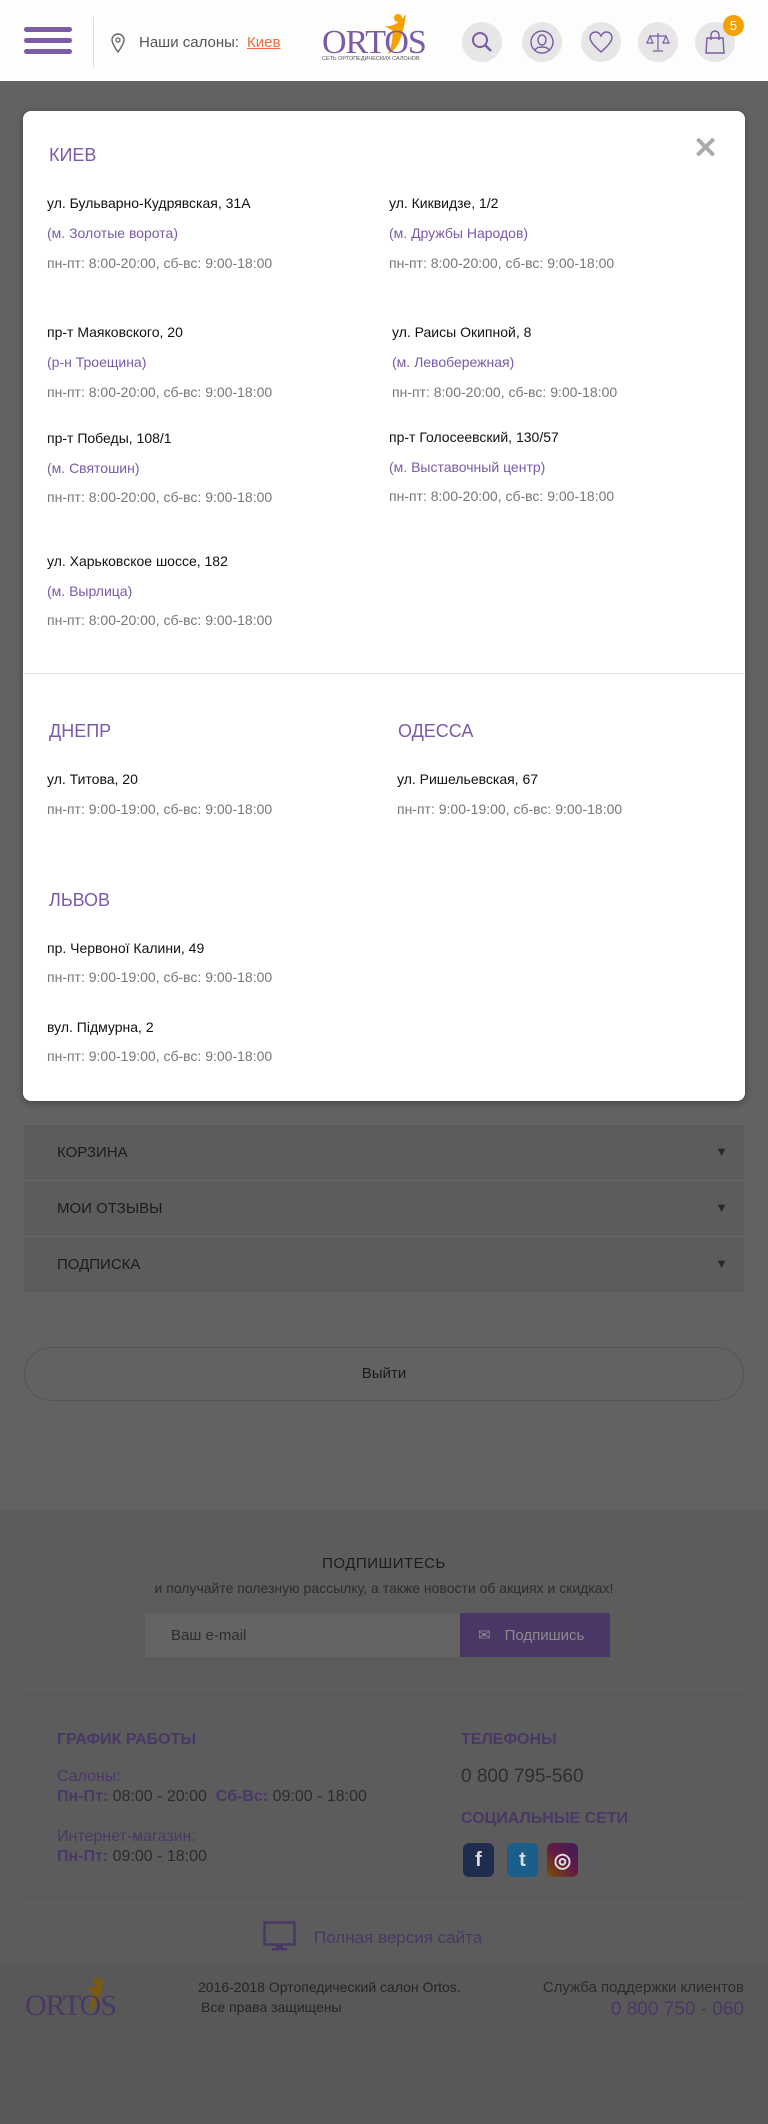 The image size is (768, 2124). I want to click on salon-metro: (р-н Троещина), so click(97, 362).